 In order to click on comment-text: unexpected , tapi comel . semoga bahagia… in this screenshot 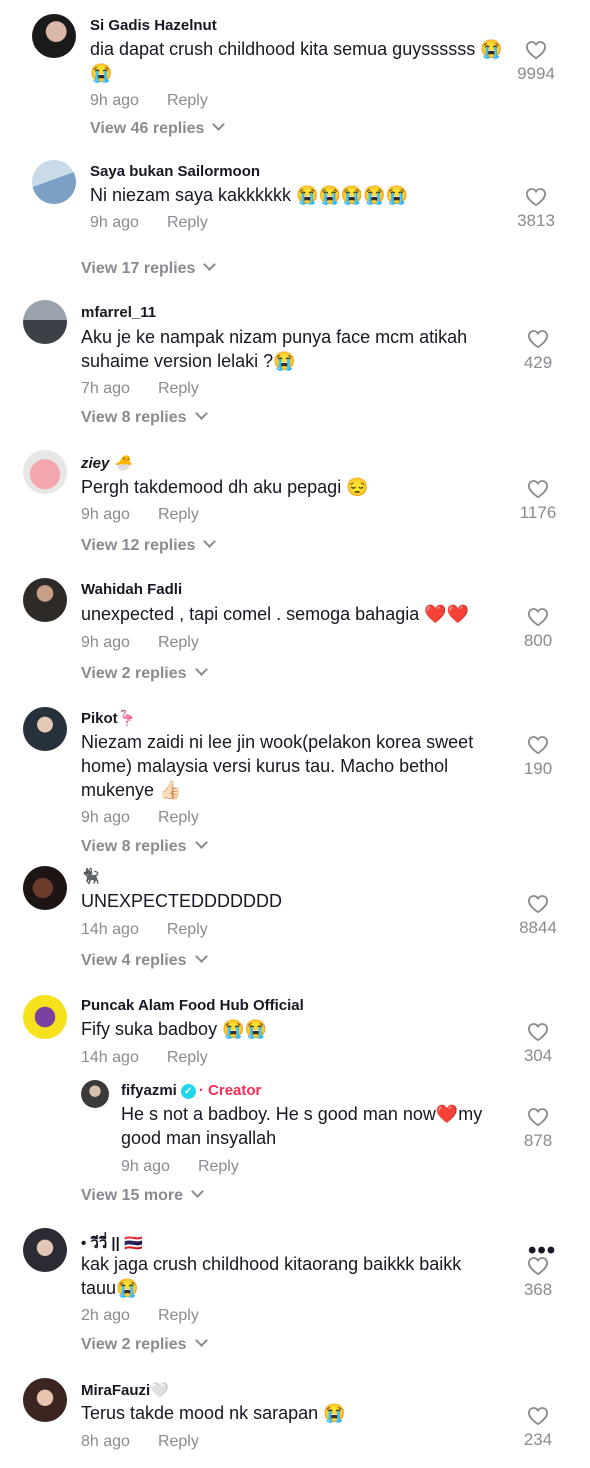, I will do `click(275, 614)`.